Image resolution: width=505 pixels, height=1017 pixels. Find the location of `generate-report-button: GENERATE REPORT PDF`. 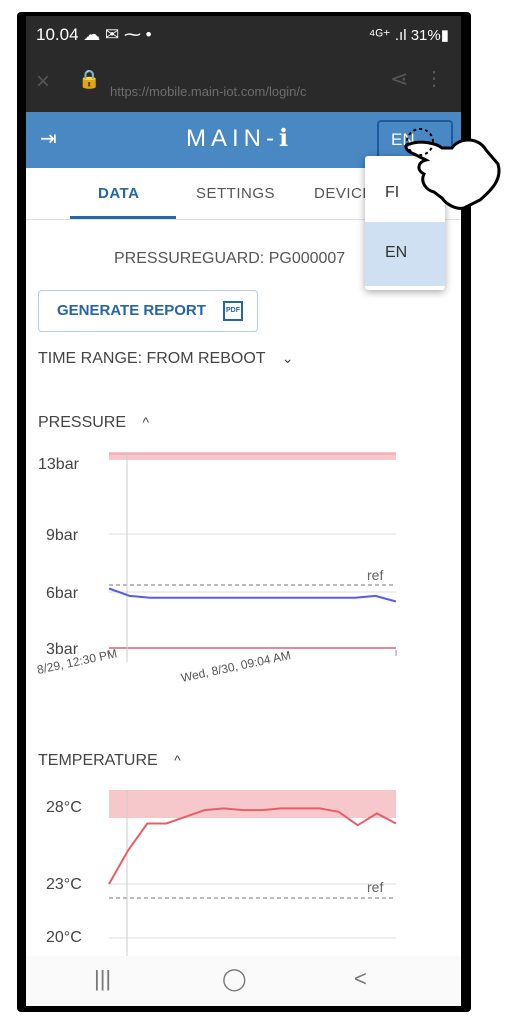

generate-report-button: GENERATE REPORT PDF is located at coordinates (148, 311).